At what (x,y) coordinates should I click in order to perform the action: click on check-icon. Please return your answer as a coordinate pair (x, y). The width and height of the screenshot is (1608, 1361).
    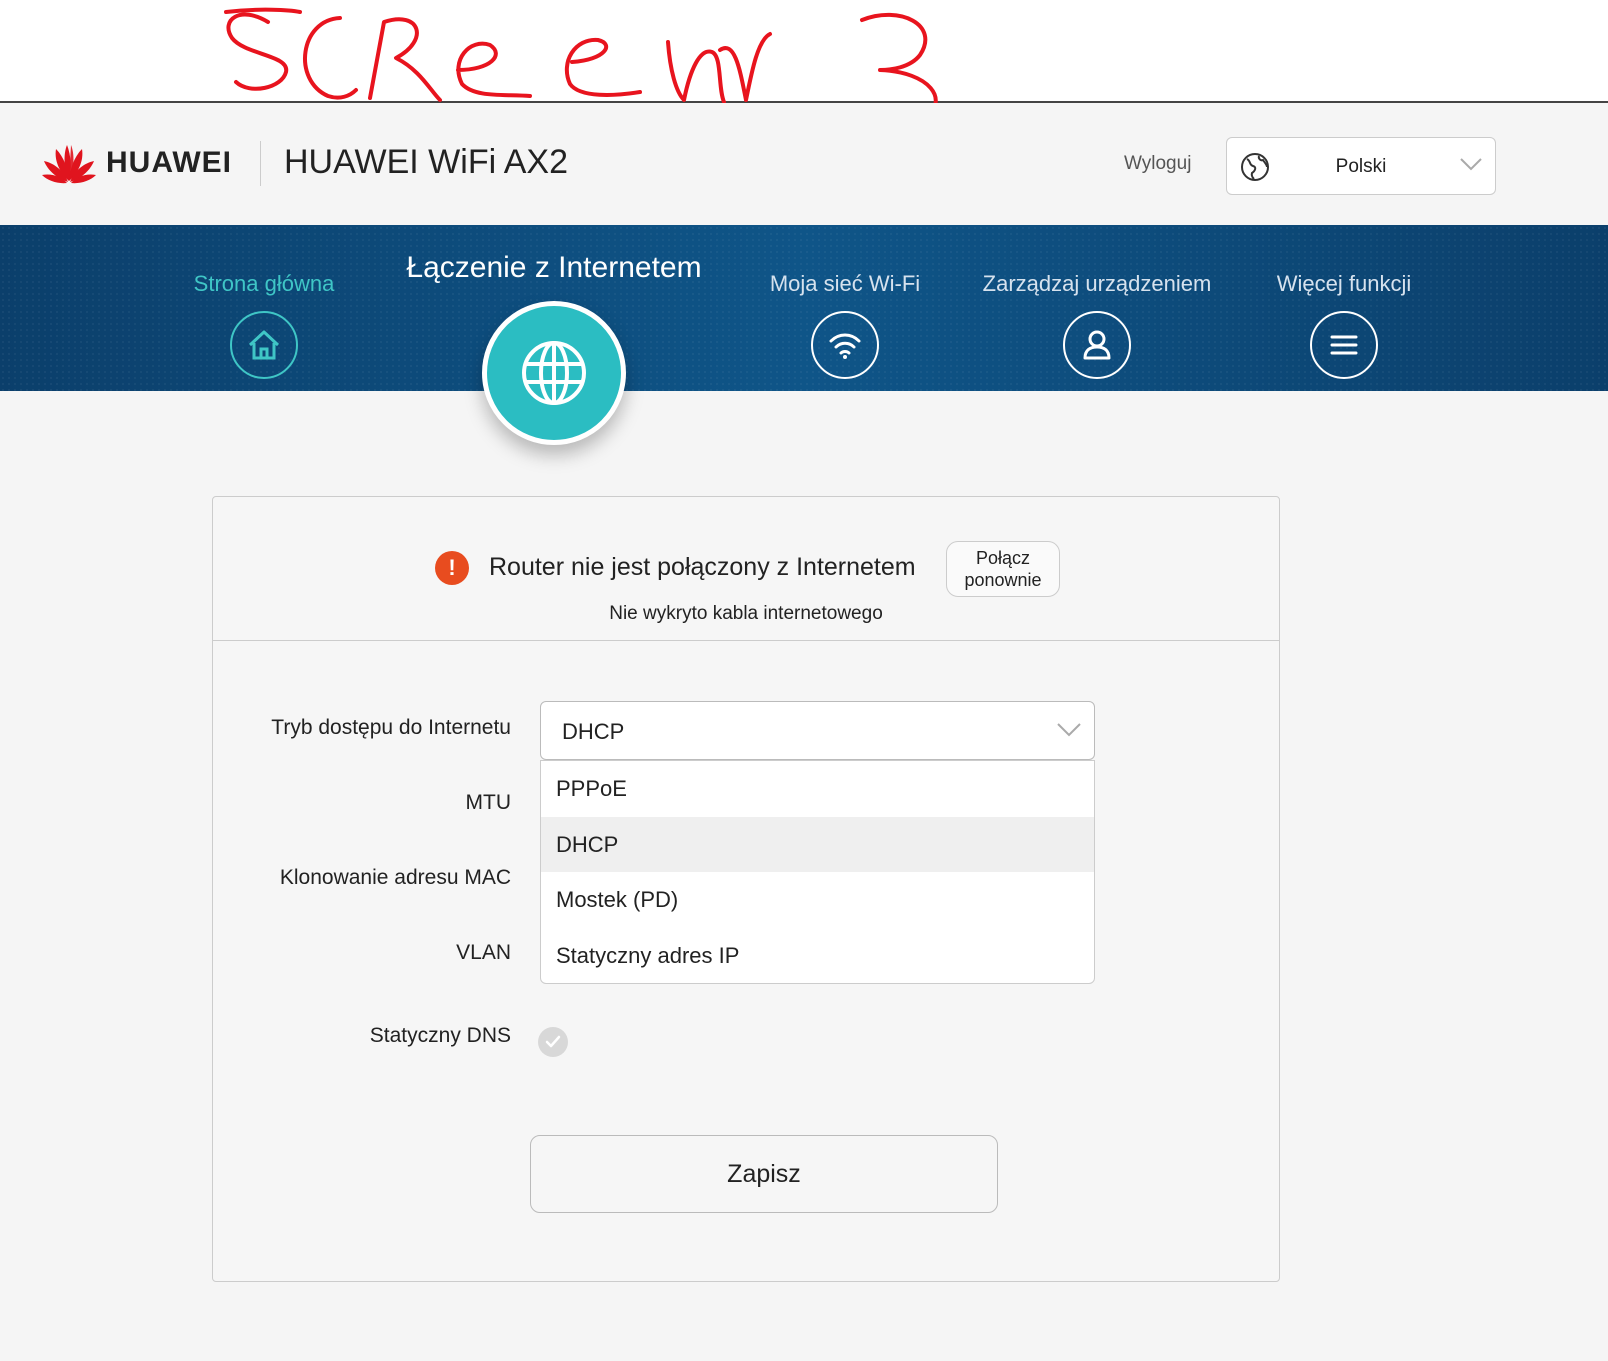
    Looking at the image, I should click on (553, 1041).